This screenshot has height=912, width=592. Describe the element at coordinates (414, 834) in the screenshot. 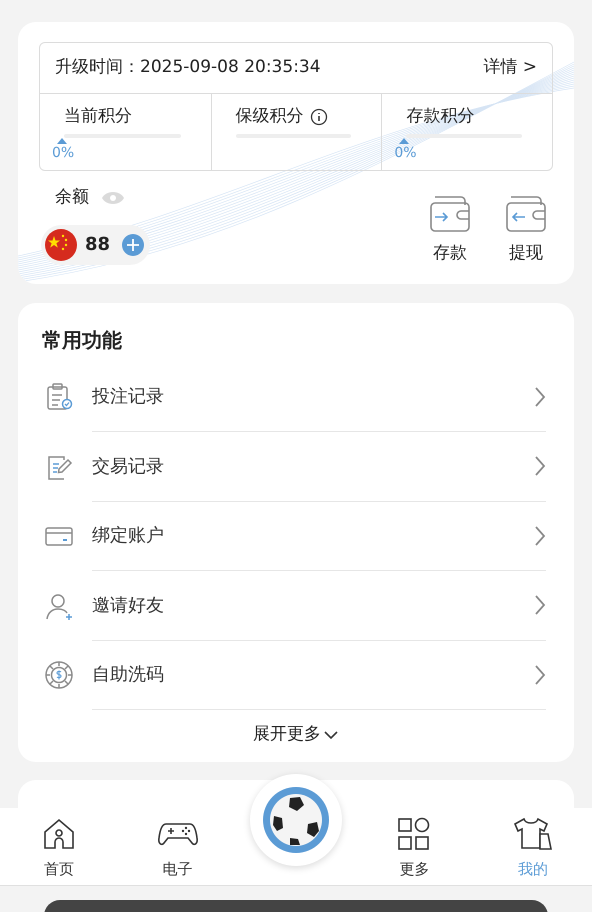

I see `grid-icon` at that location.